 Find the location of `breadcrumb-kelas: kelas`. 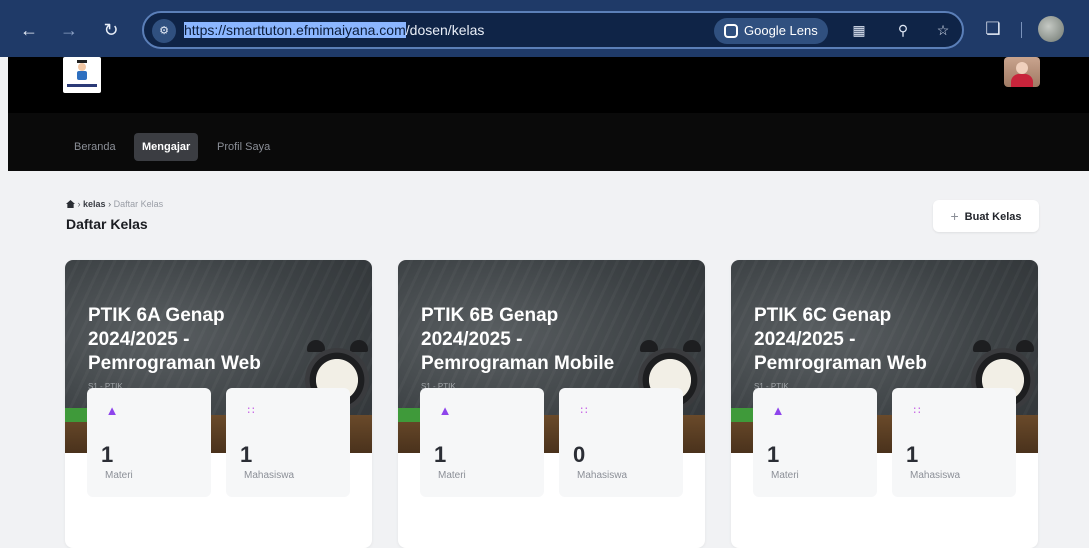

breadcrumb-kelas: kelas is located at coordinates (94, 204).